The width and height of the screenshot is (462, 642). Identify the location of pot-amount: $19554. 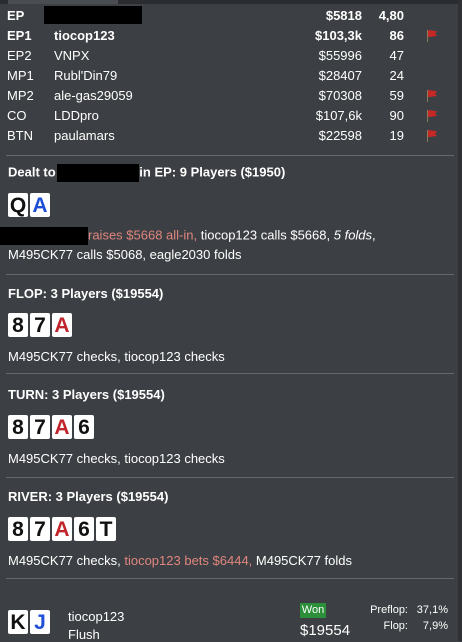
(325, 630).